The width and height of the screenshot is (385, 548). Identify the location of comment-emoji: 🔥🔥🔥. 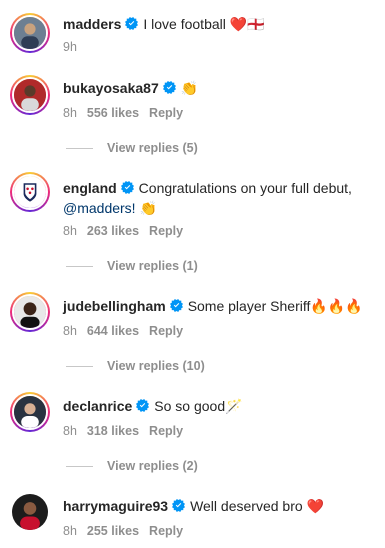
(336, 307).